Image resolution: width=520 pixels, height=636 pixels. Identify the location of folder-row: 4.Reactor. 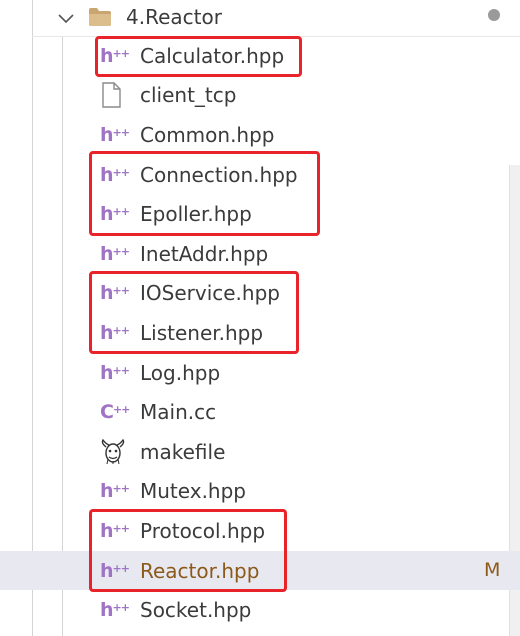
(260, 17).